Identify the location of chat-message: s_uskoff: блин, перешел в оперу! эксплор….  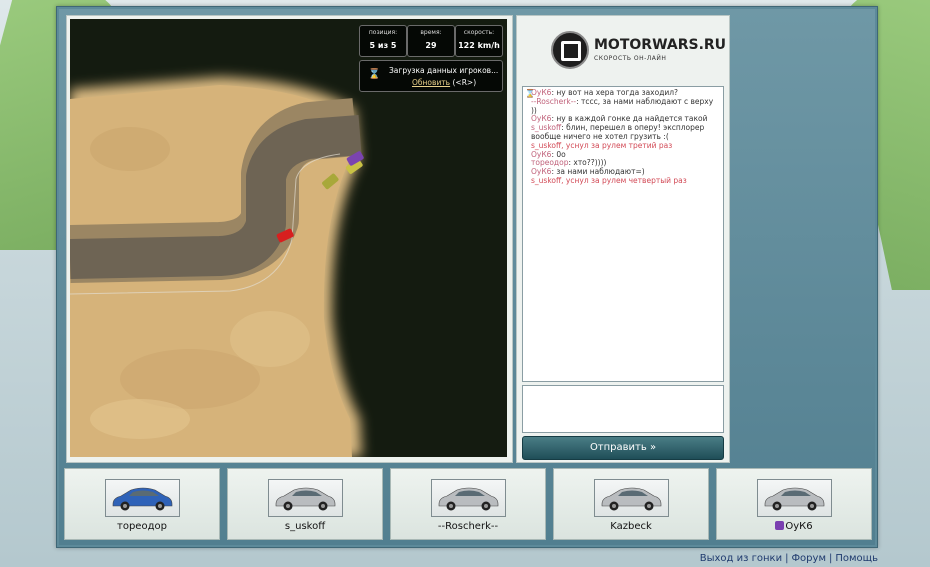
(623, 132).